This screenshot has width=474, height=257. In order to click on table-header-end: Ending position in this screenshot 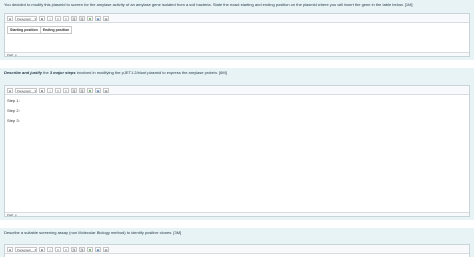, I will do `click(56, 30)`.